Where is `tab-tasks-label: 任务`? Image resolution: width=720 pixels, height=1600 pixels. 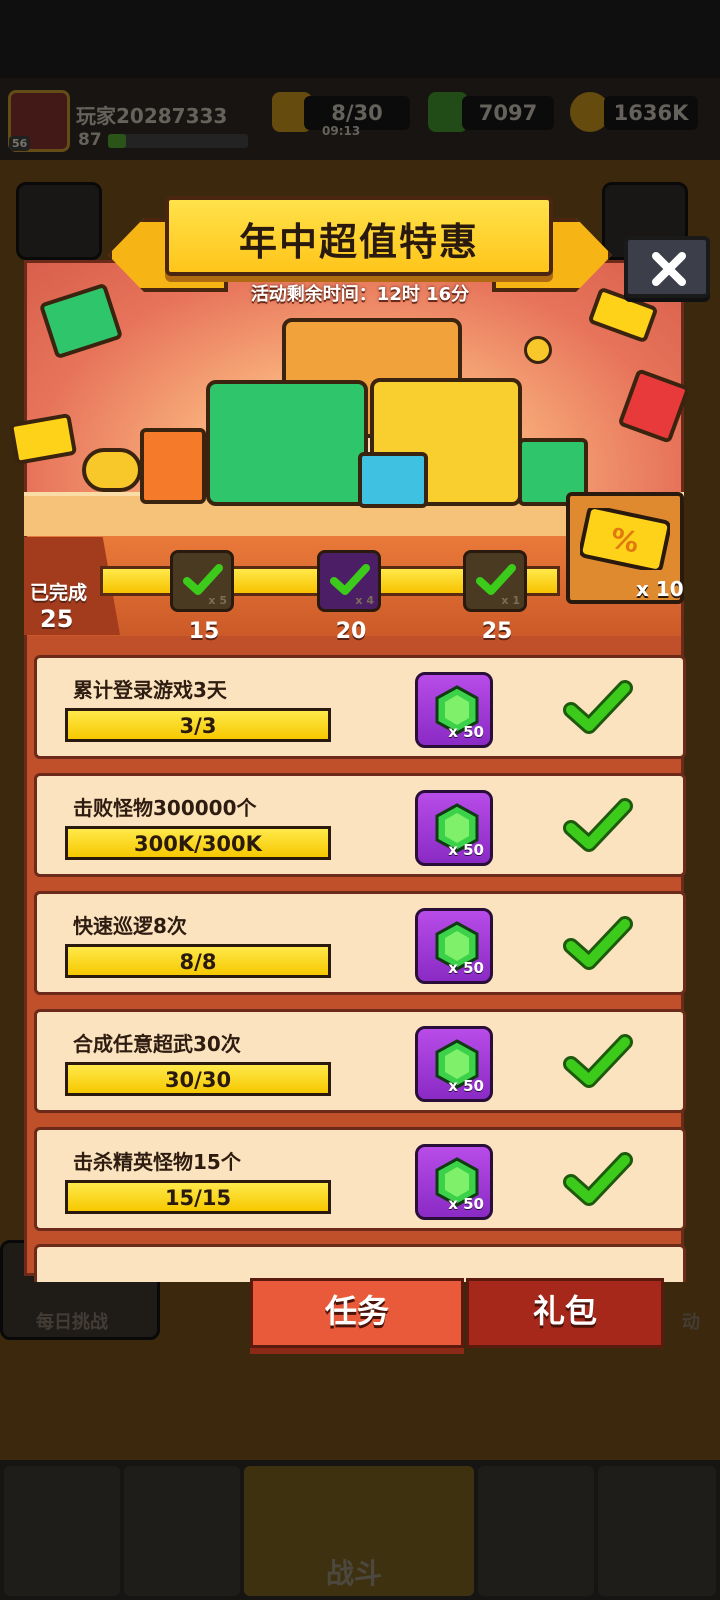
tab-tasks-label: 任务 is located at coordinates (356, 1311).